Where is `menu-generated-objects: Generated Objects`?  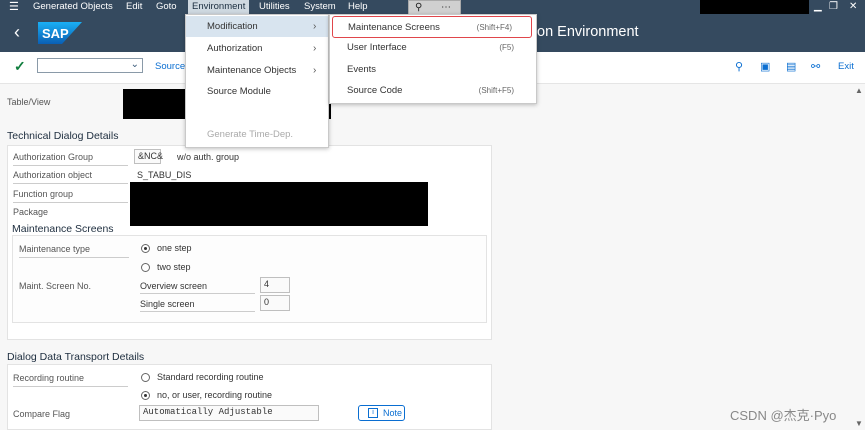
menu-generated-objects: Generated Objects is located at coordinates (73, 7).